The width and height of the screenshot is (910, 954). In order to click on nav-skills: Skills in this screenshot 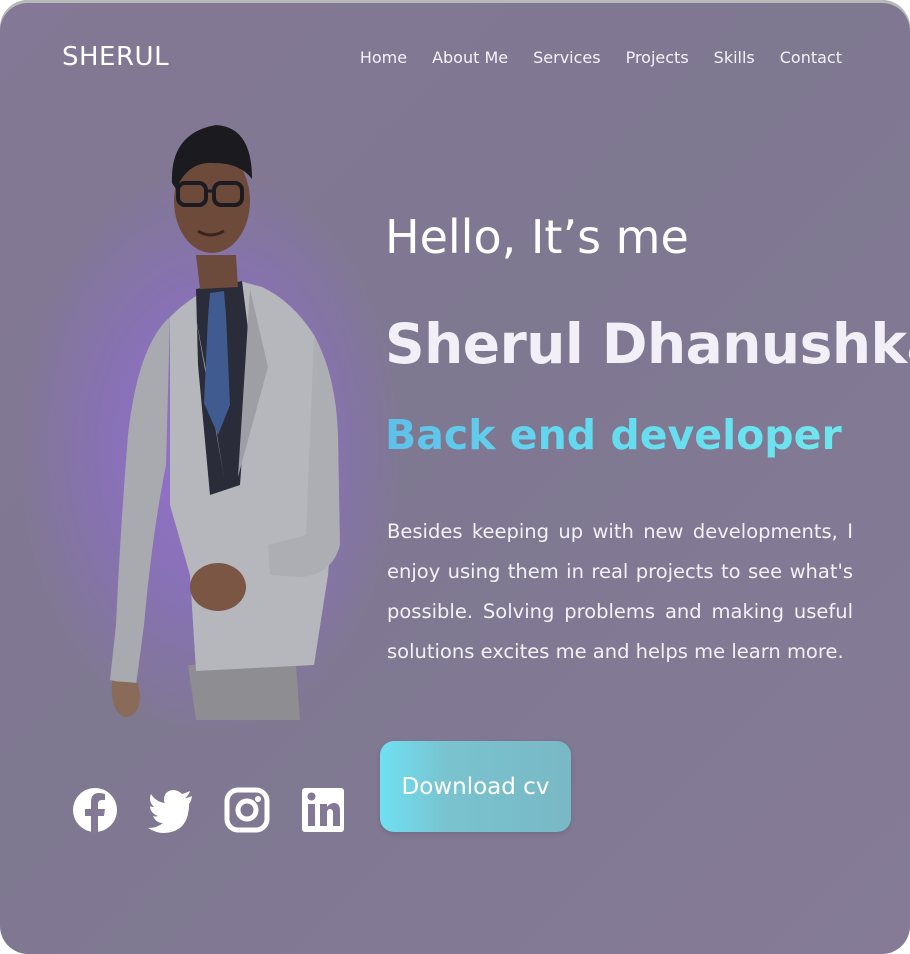, I will do `click(734, 57)`.